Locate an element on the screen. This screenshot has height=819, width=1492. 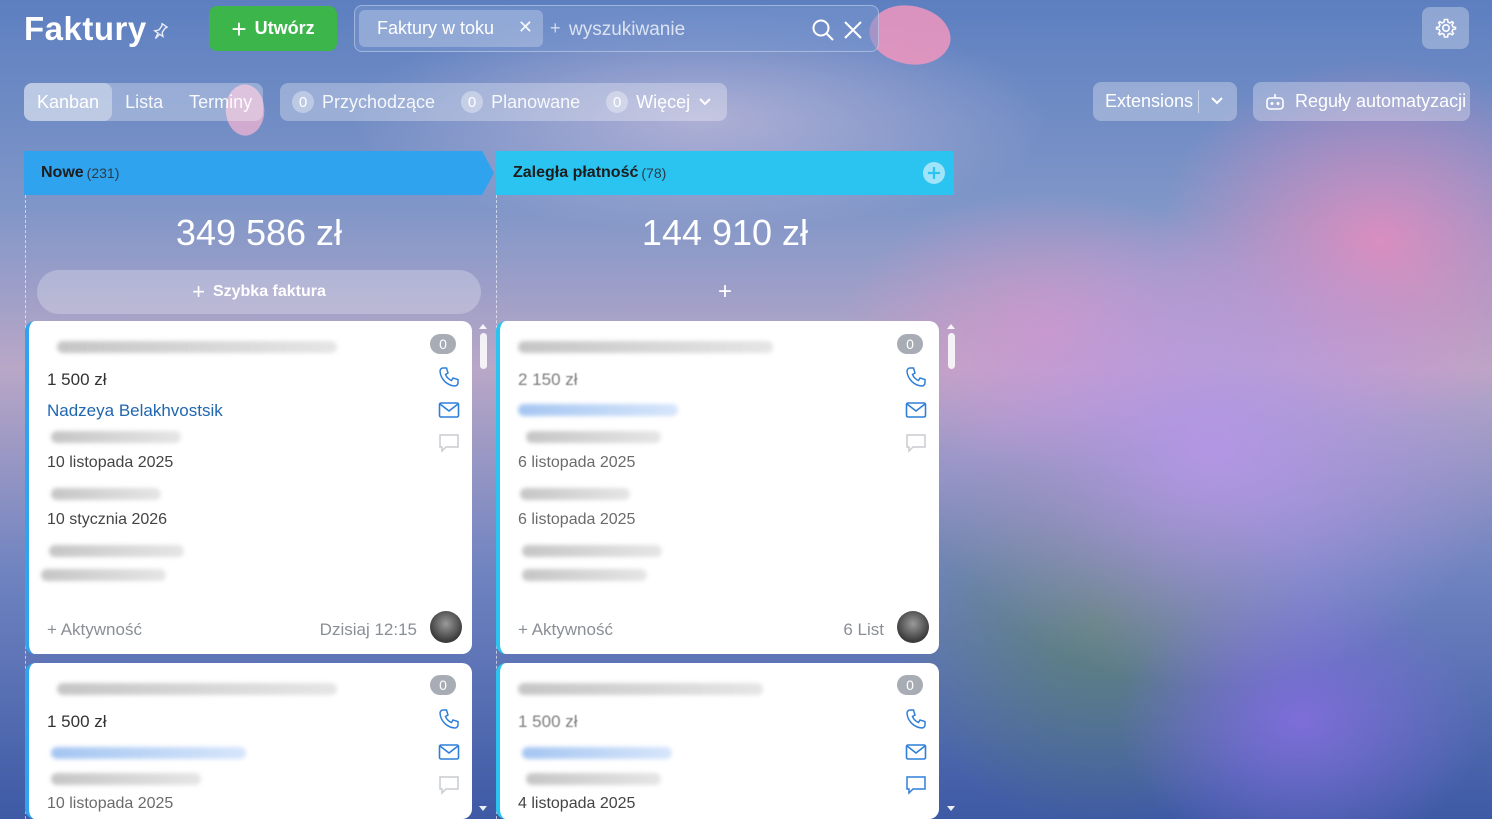
column-title: Zaległa płatność is located at coordinates (576, 172).